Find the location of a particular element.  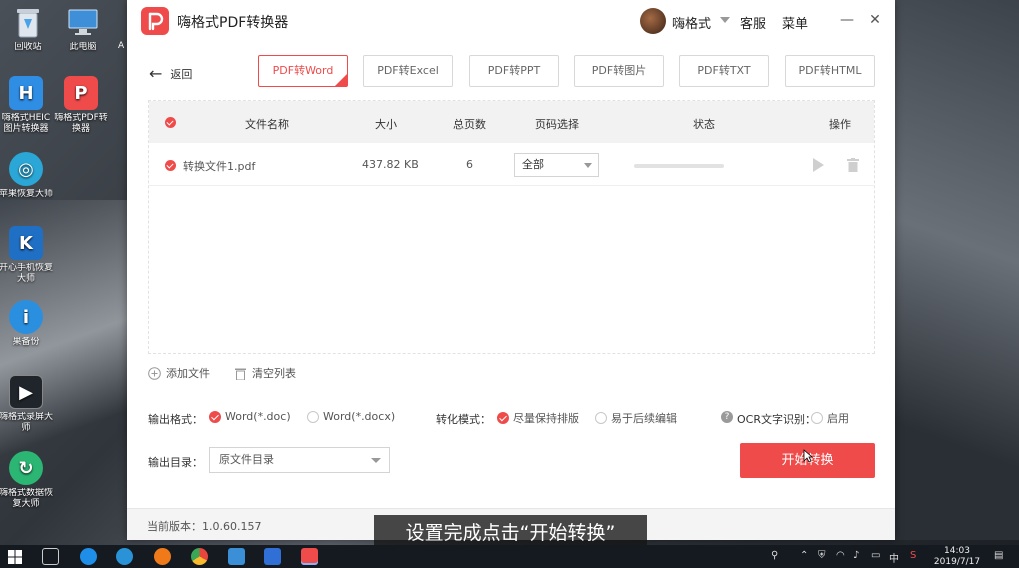

pdf-converter-icon: P is located at coordinates (81, 93).